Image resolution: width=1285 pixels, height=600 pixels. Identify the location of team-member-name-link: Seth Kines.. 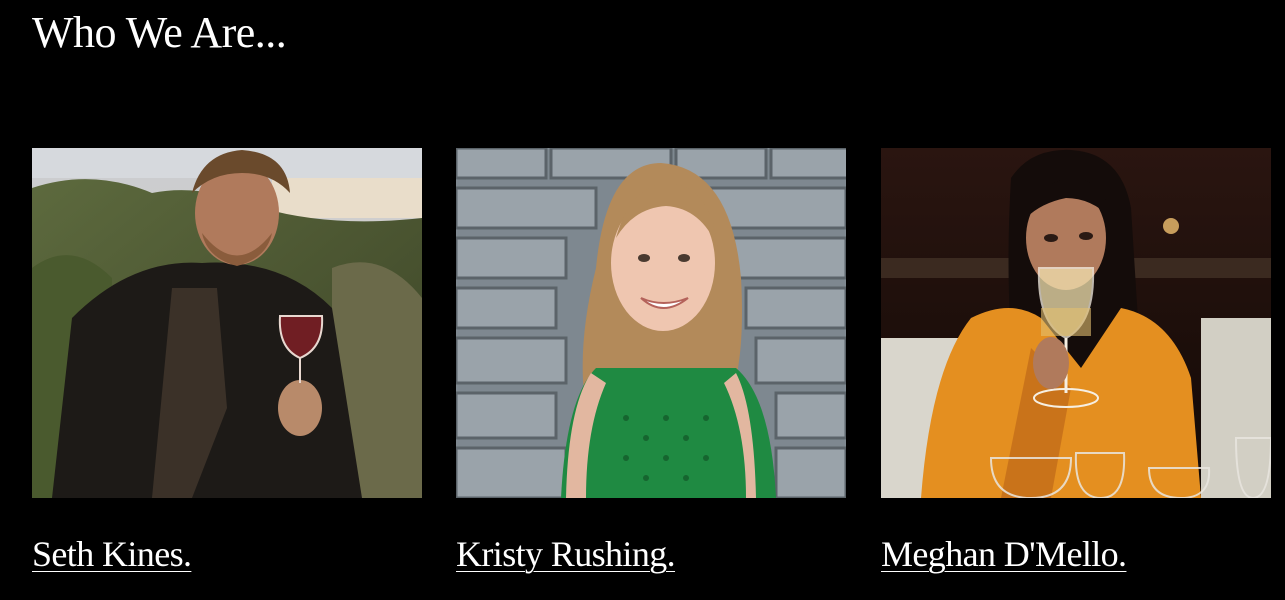
(112, 554).